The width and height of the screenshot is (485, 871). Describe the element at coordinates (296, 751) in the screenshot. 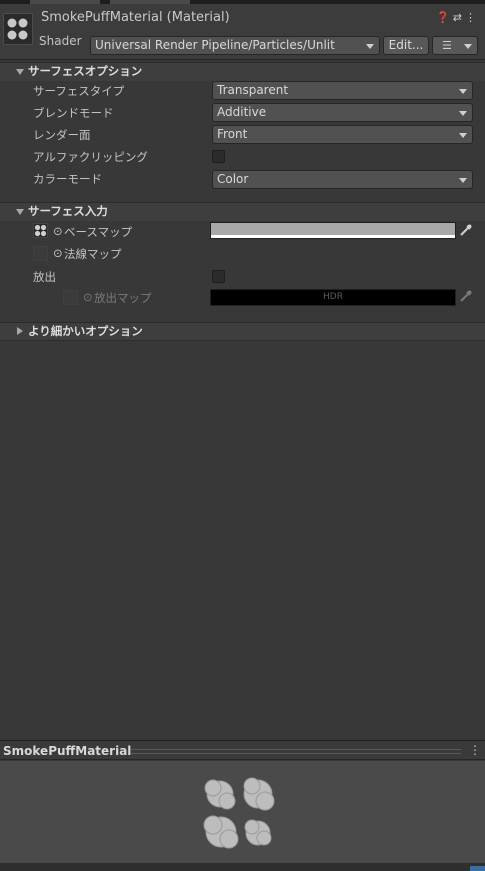

I see `preview-resize-grip` at that location.